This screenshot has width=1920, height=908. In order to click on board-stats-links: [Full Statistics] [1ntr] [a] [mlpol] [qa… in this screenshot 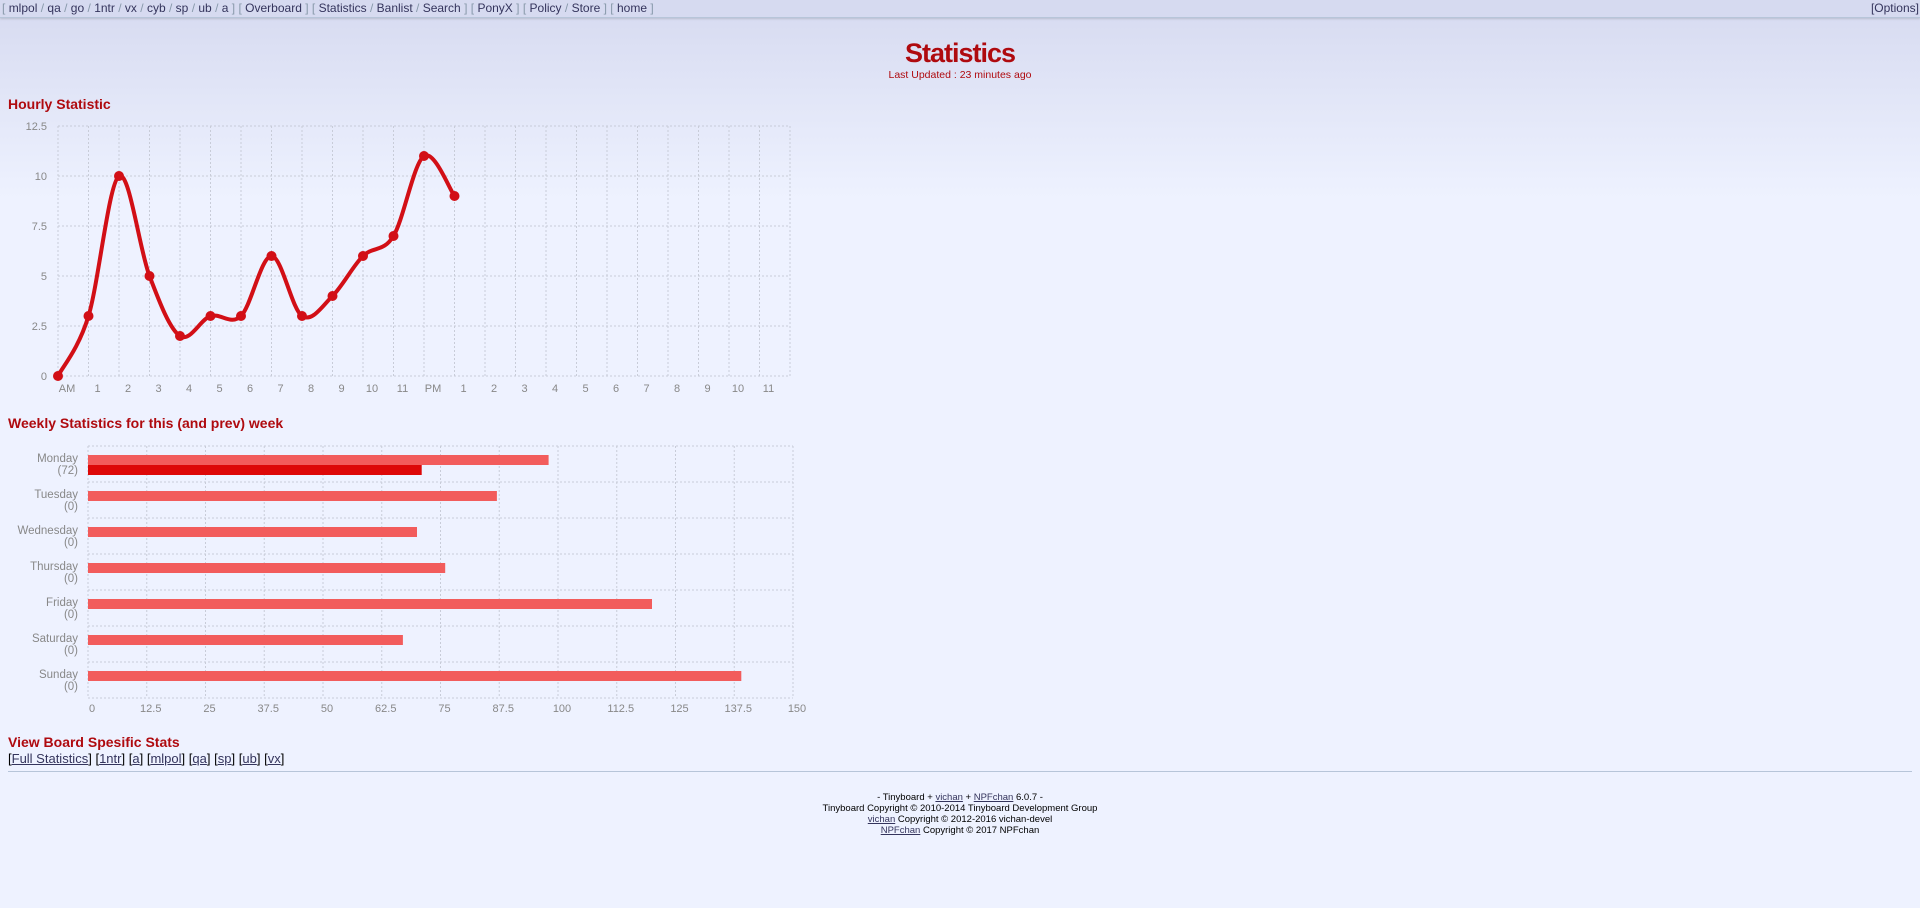, I will do `click(146, 758)`.